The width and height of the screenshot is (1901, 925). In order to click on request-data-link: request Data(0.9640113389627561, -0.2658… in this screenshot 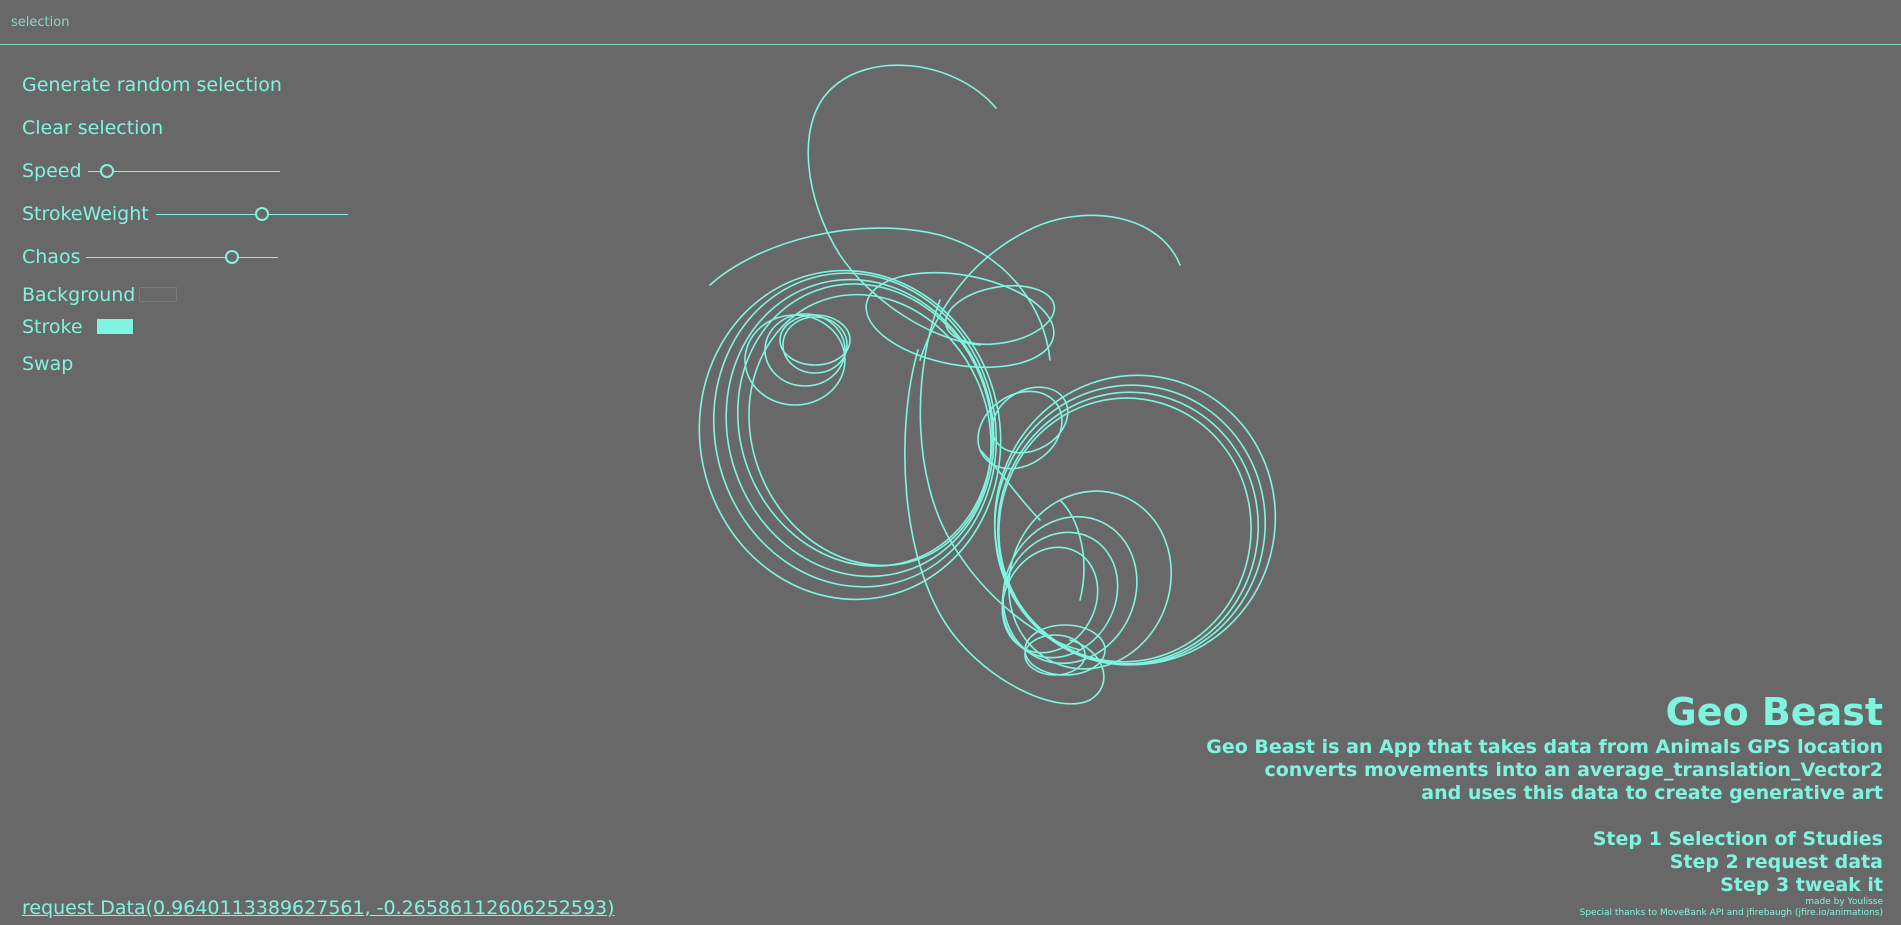, I will do `click(318, 908)`.